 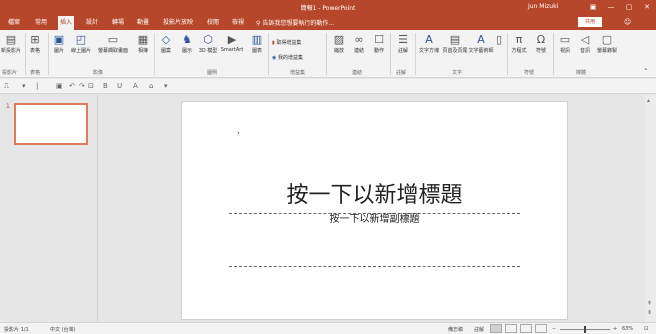 I want to click on autosave-icon: ⎍, so click(x=6, y=86).